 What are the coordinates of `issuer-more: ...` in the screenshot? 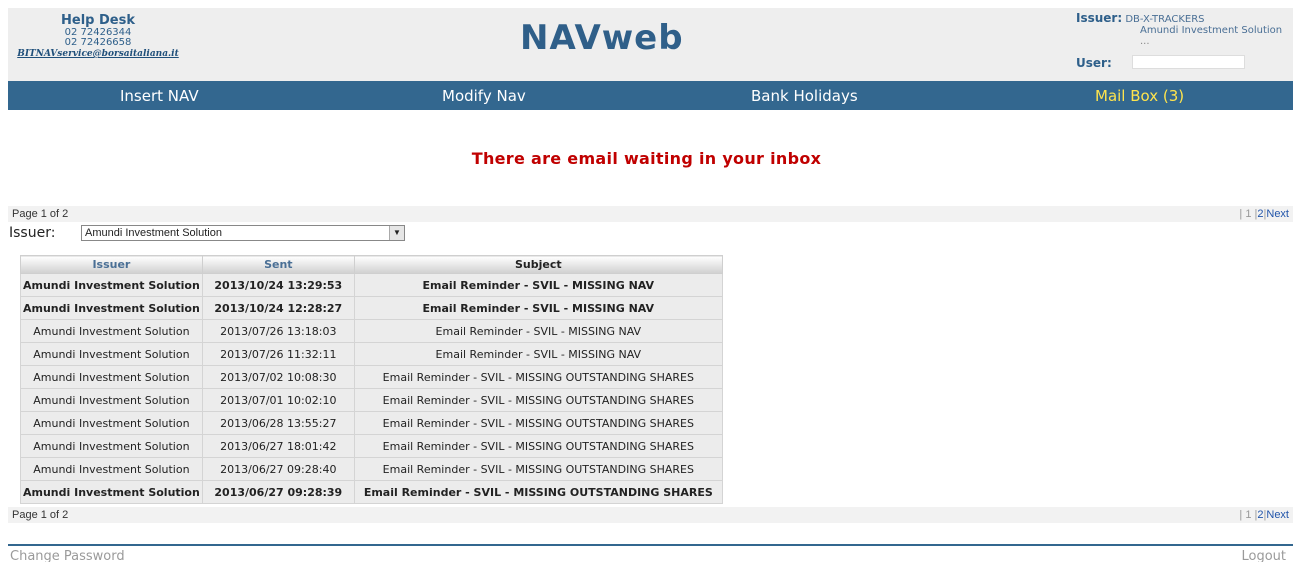 It's located at (1145, 41).